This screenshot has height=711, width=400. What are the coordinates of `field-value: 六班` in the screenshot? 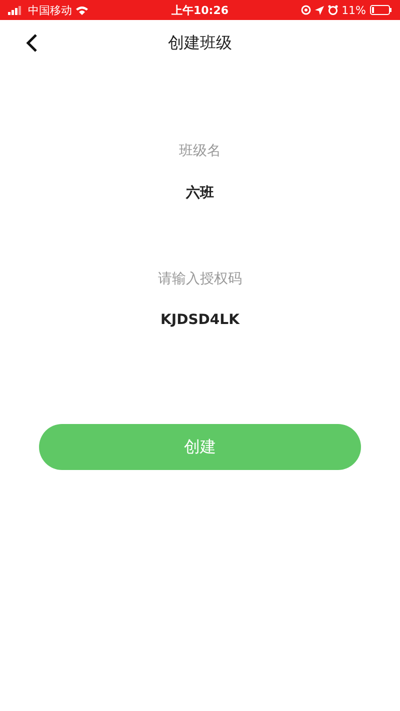 It's located at (200, 193).